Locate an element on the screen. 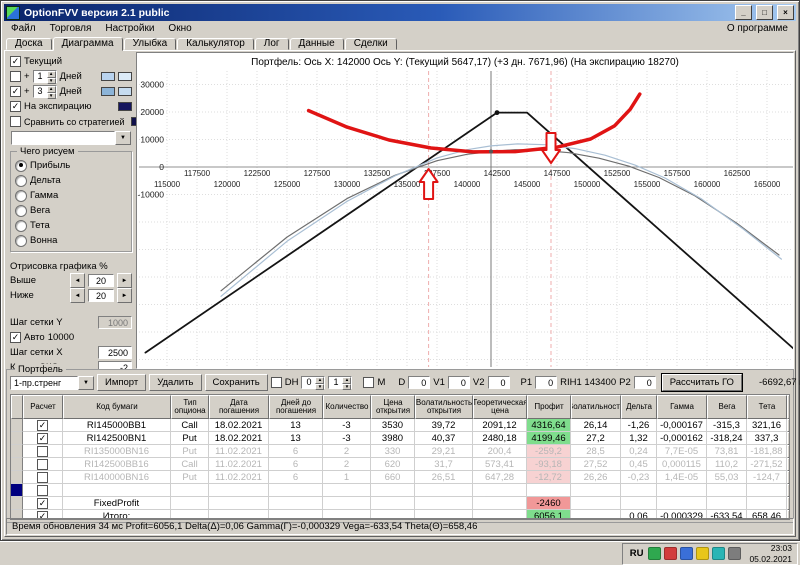  table-cell: 2480,18 is located at coordinates (500, 438).